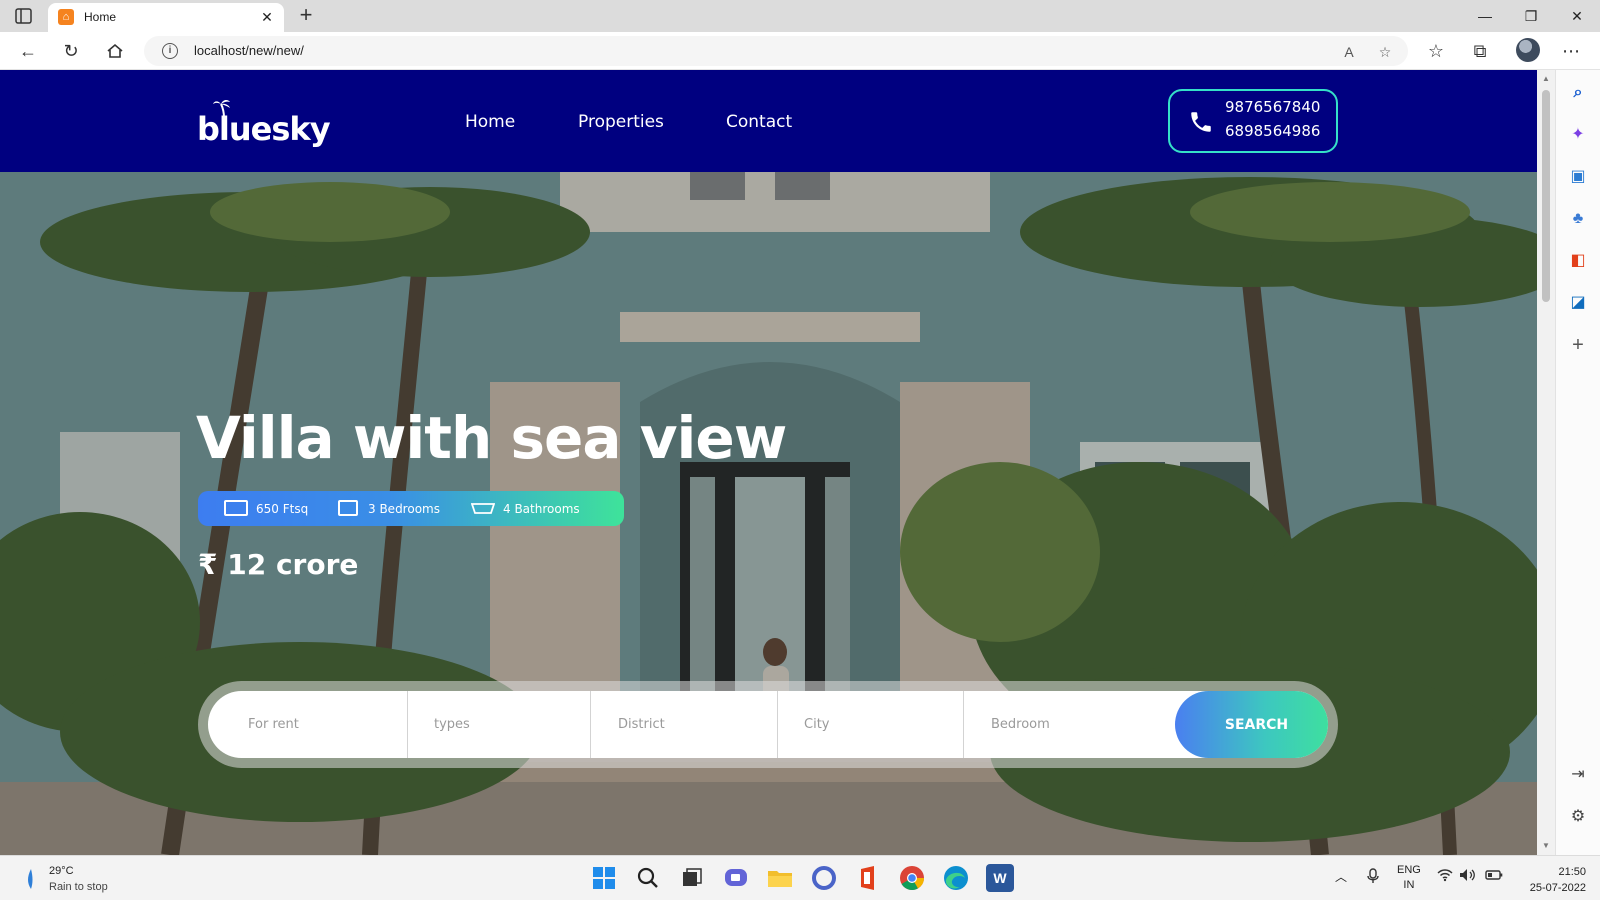 The width and height of the screenshot is (1600, 900). Describe the element at coordinates (780, 878) in the screenshot. I see `file-explorer-icon` at that location.